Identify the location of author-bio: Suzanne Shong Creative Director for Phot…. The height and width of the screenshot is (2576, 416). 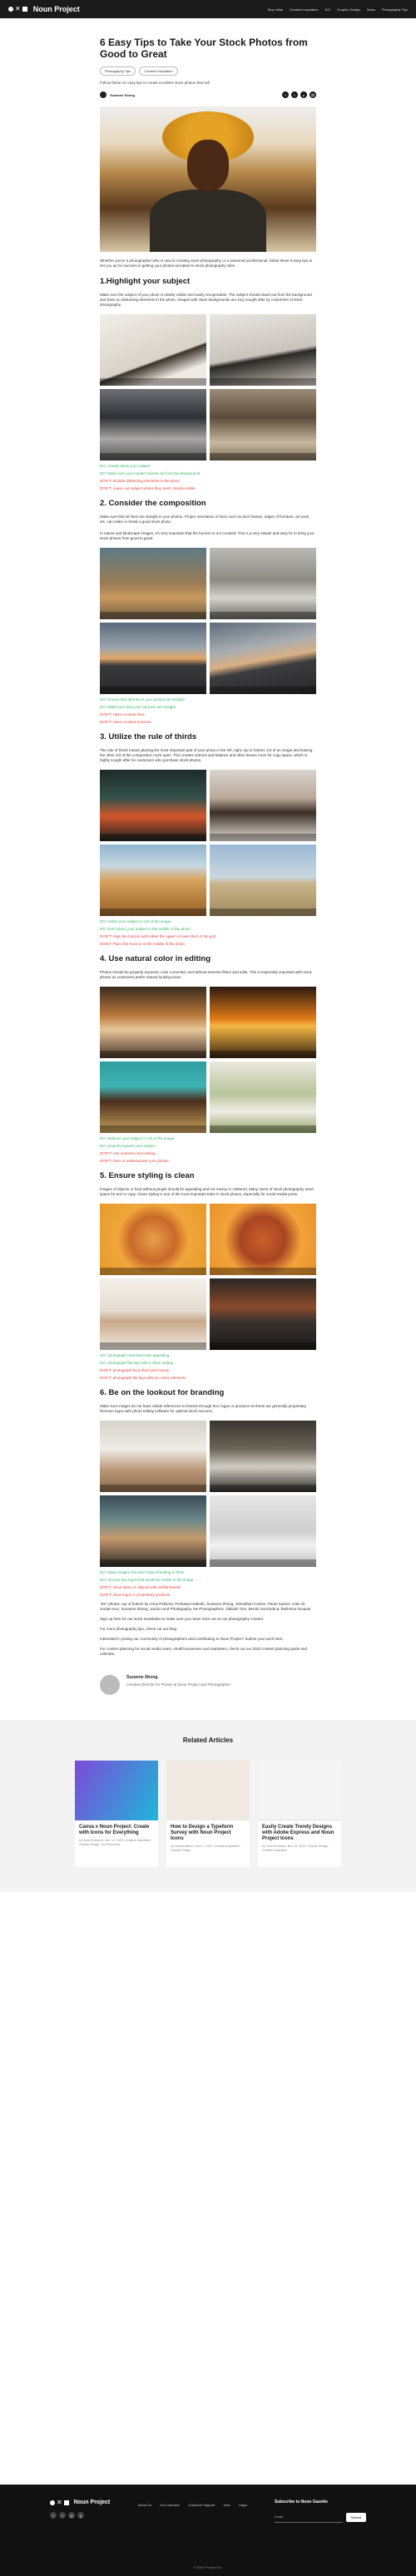
(208, 1685).